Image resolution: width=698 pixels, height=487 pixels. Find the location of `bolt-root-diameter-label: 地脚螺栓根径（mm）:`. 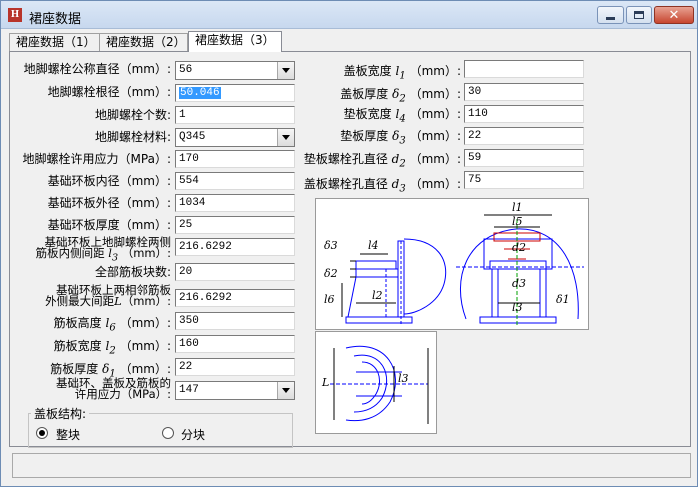

bolt-root-diameter-label: 地脚螺栓根径（mm）: is located at coordinates (109, 92).